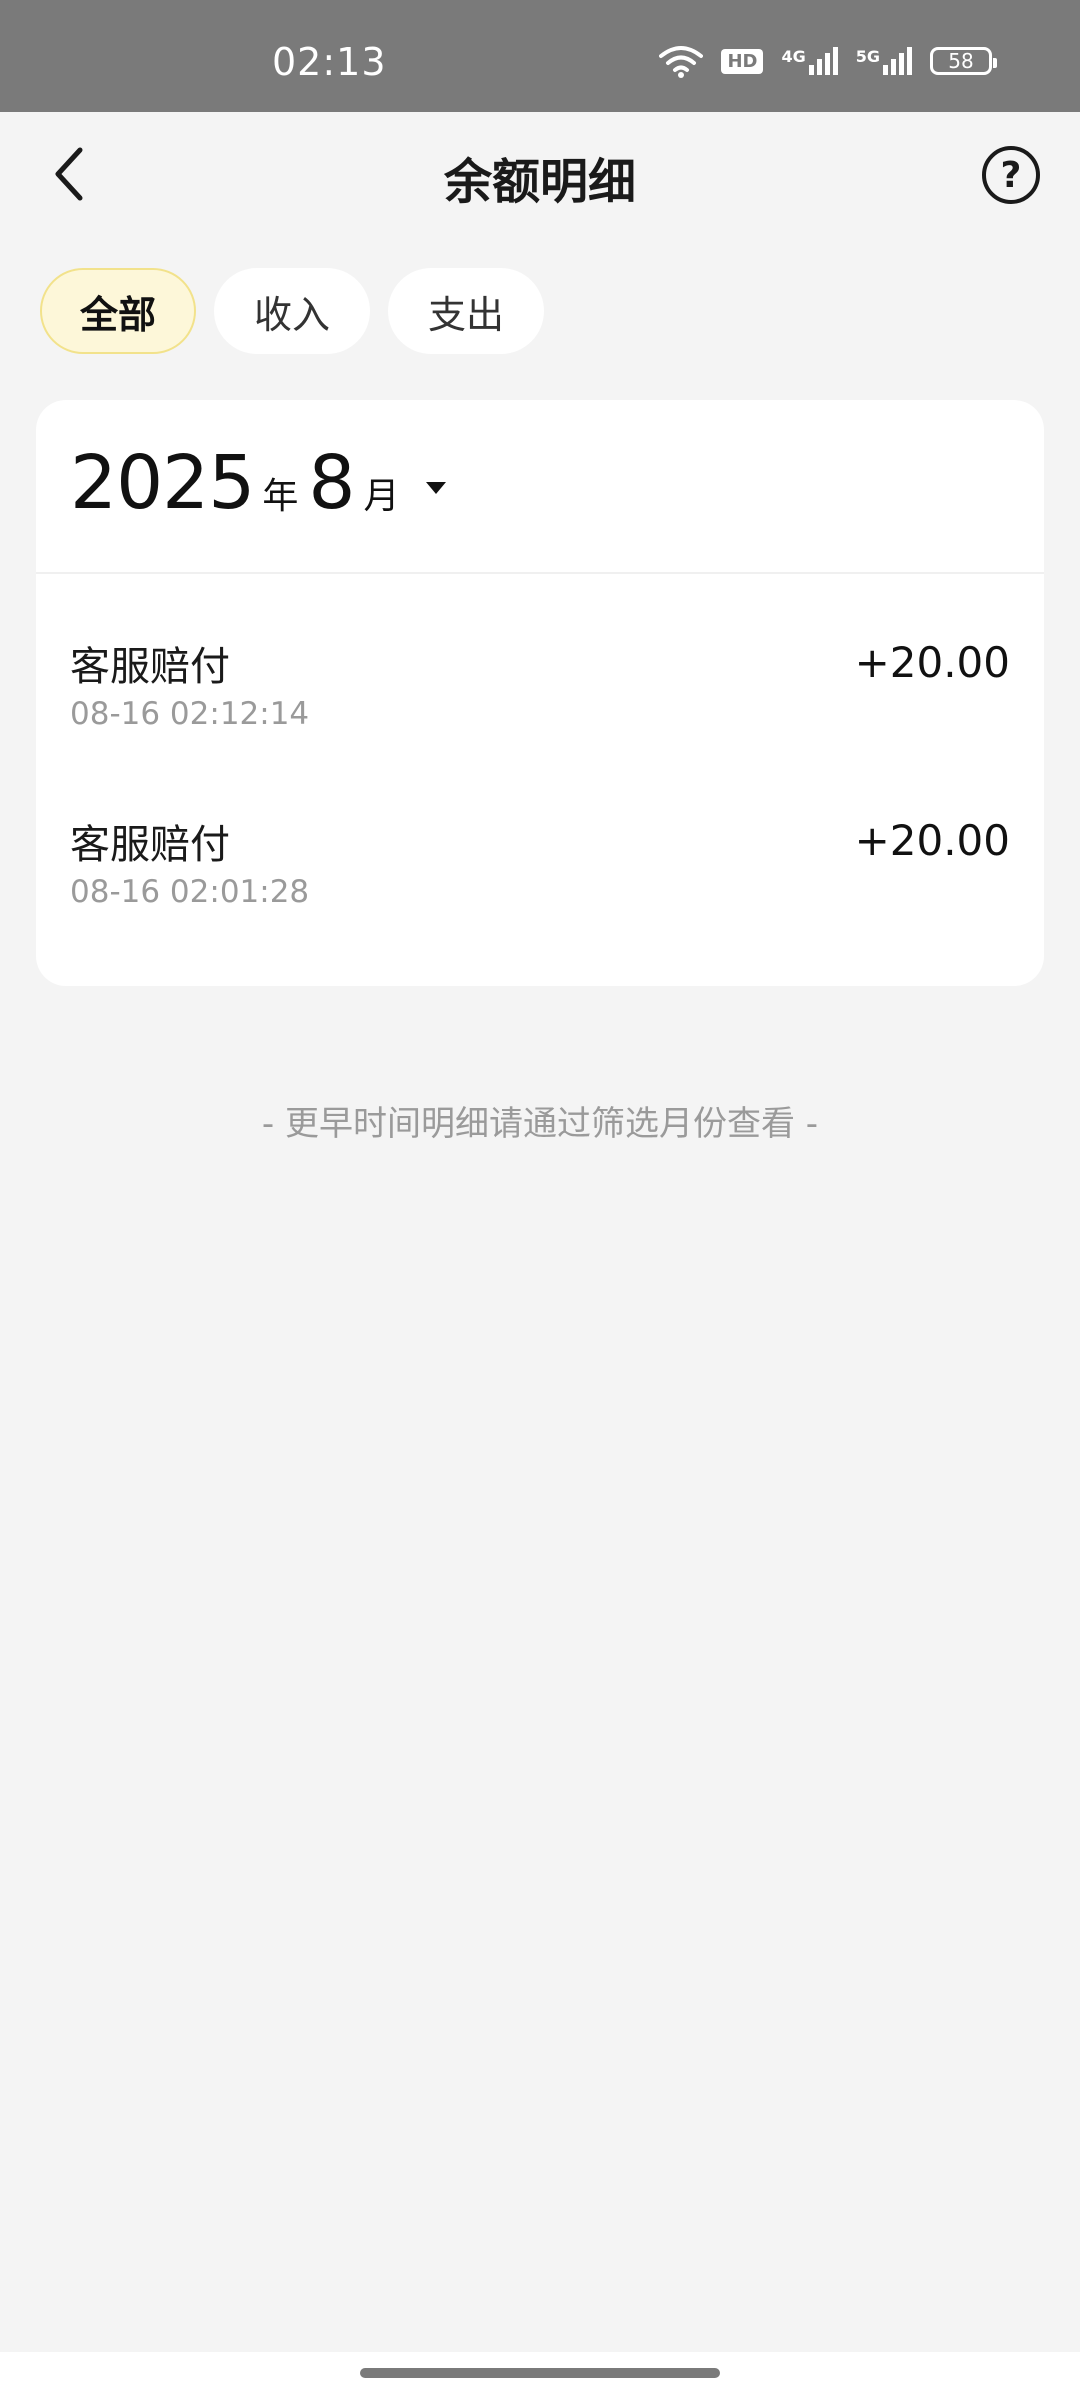 Image resolution: width=1080 pixels, height=2400 pixels. What do you see at coordinates (540, 56) in the screenshot?
I see `status-bar: 02:13 HD 4G 5G 58` at bounding box center [540, 56].